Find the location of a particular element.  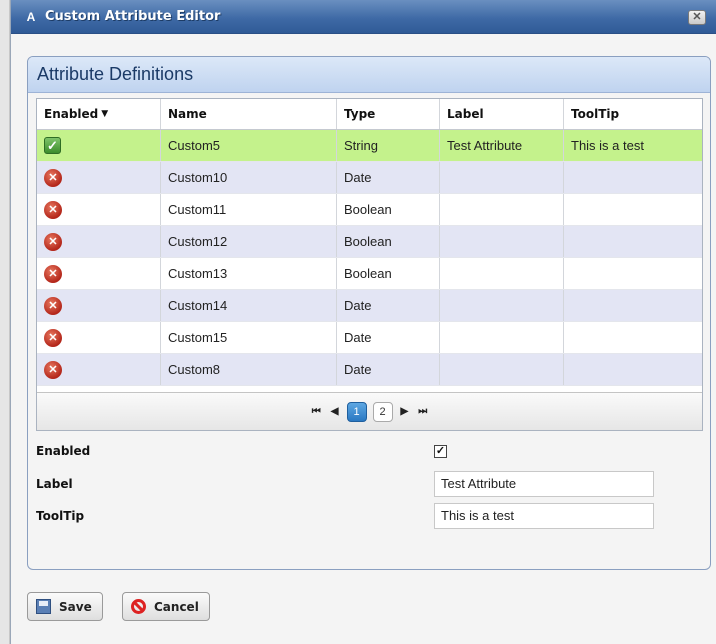

cell-tooltip: This is a test is located at coordinates (607, 145).